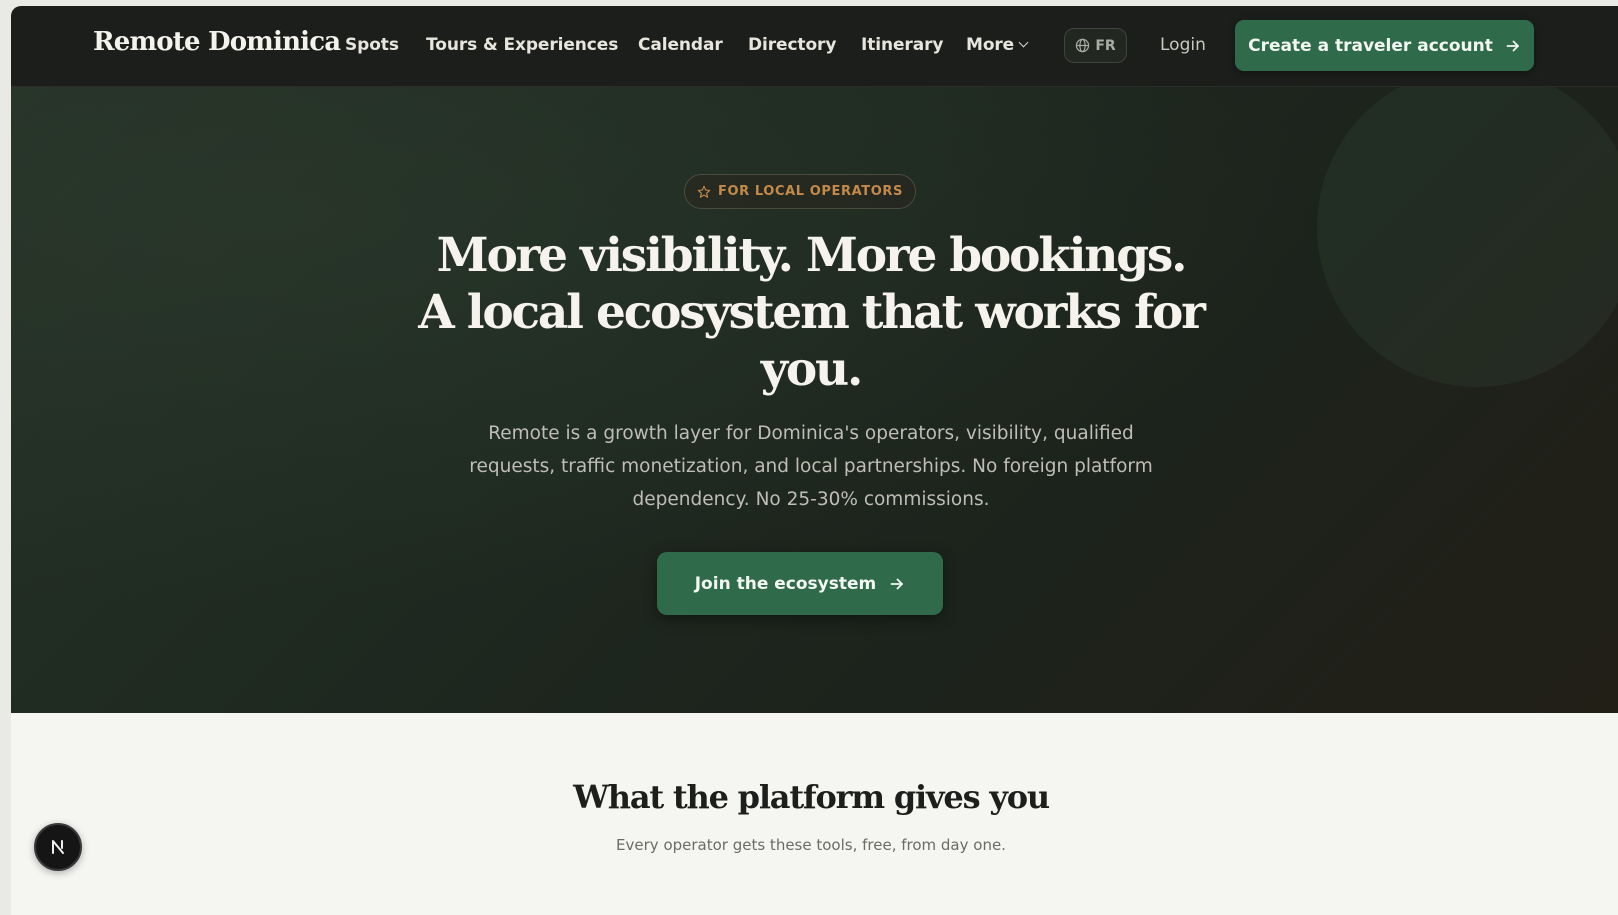  What do you see at coordinates (704, 191) in the screenshot?
I see `star-icon` at bounding box center [704, 191].